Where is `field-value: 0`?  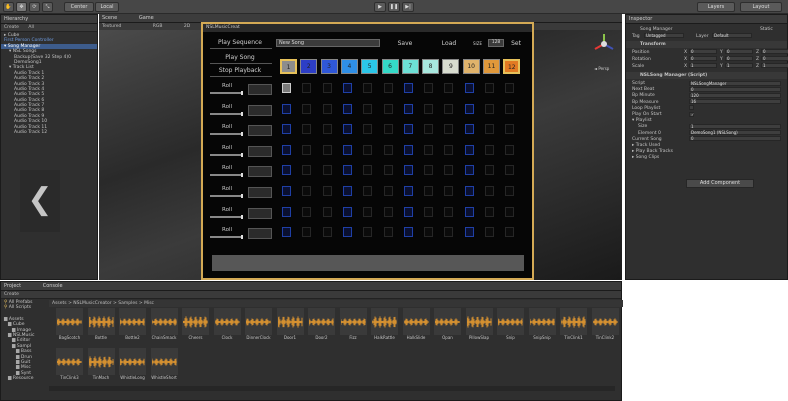
field-value: 0 is located at coordinates (735, 89).